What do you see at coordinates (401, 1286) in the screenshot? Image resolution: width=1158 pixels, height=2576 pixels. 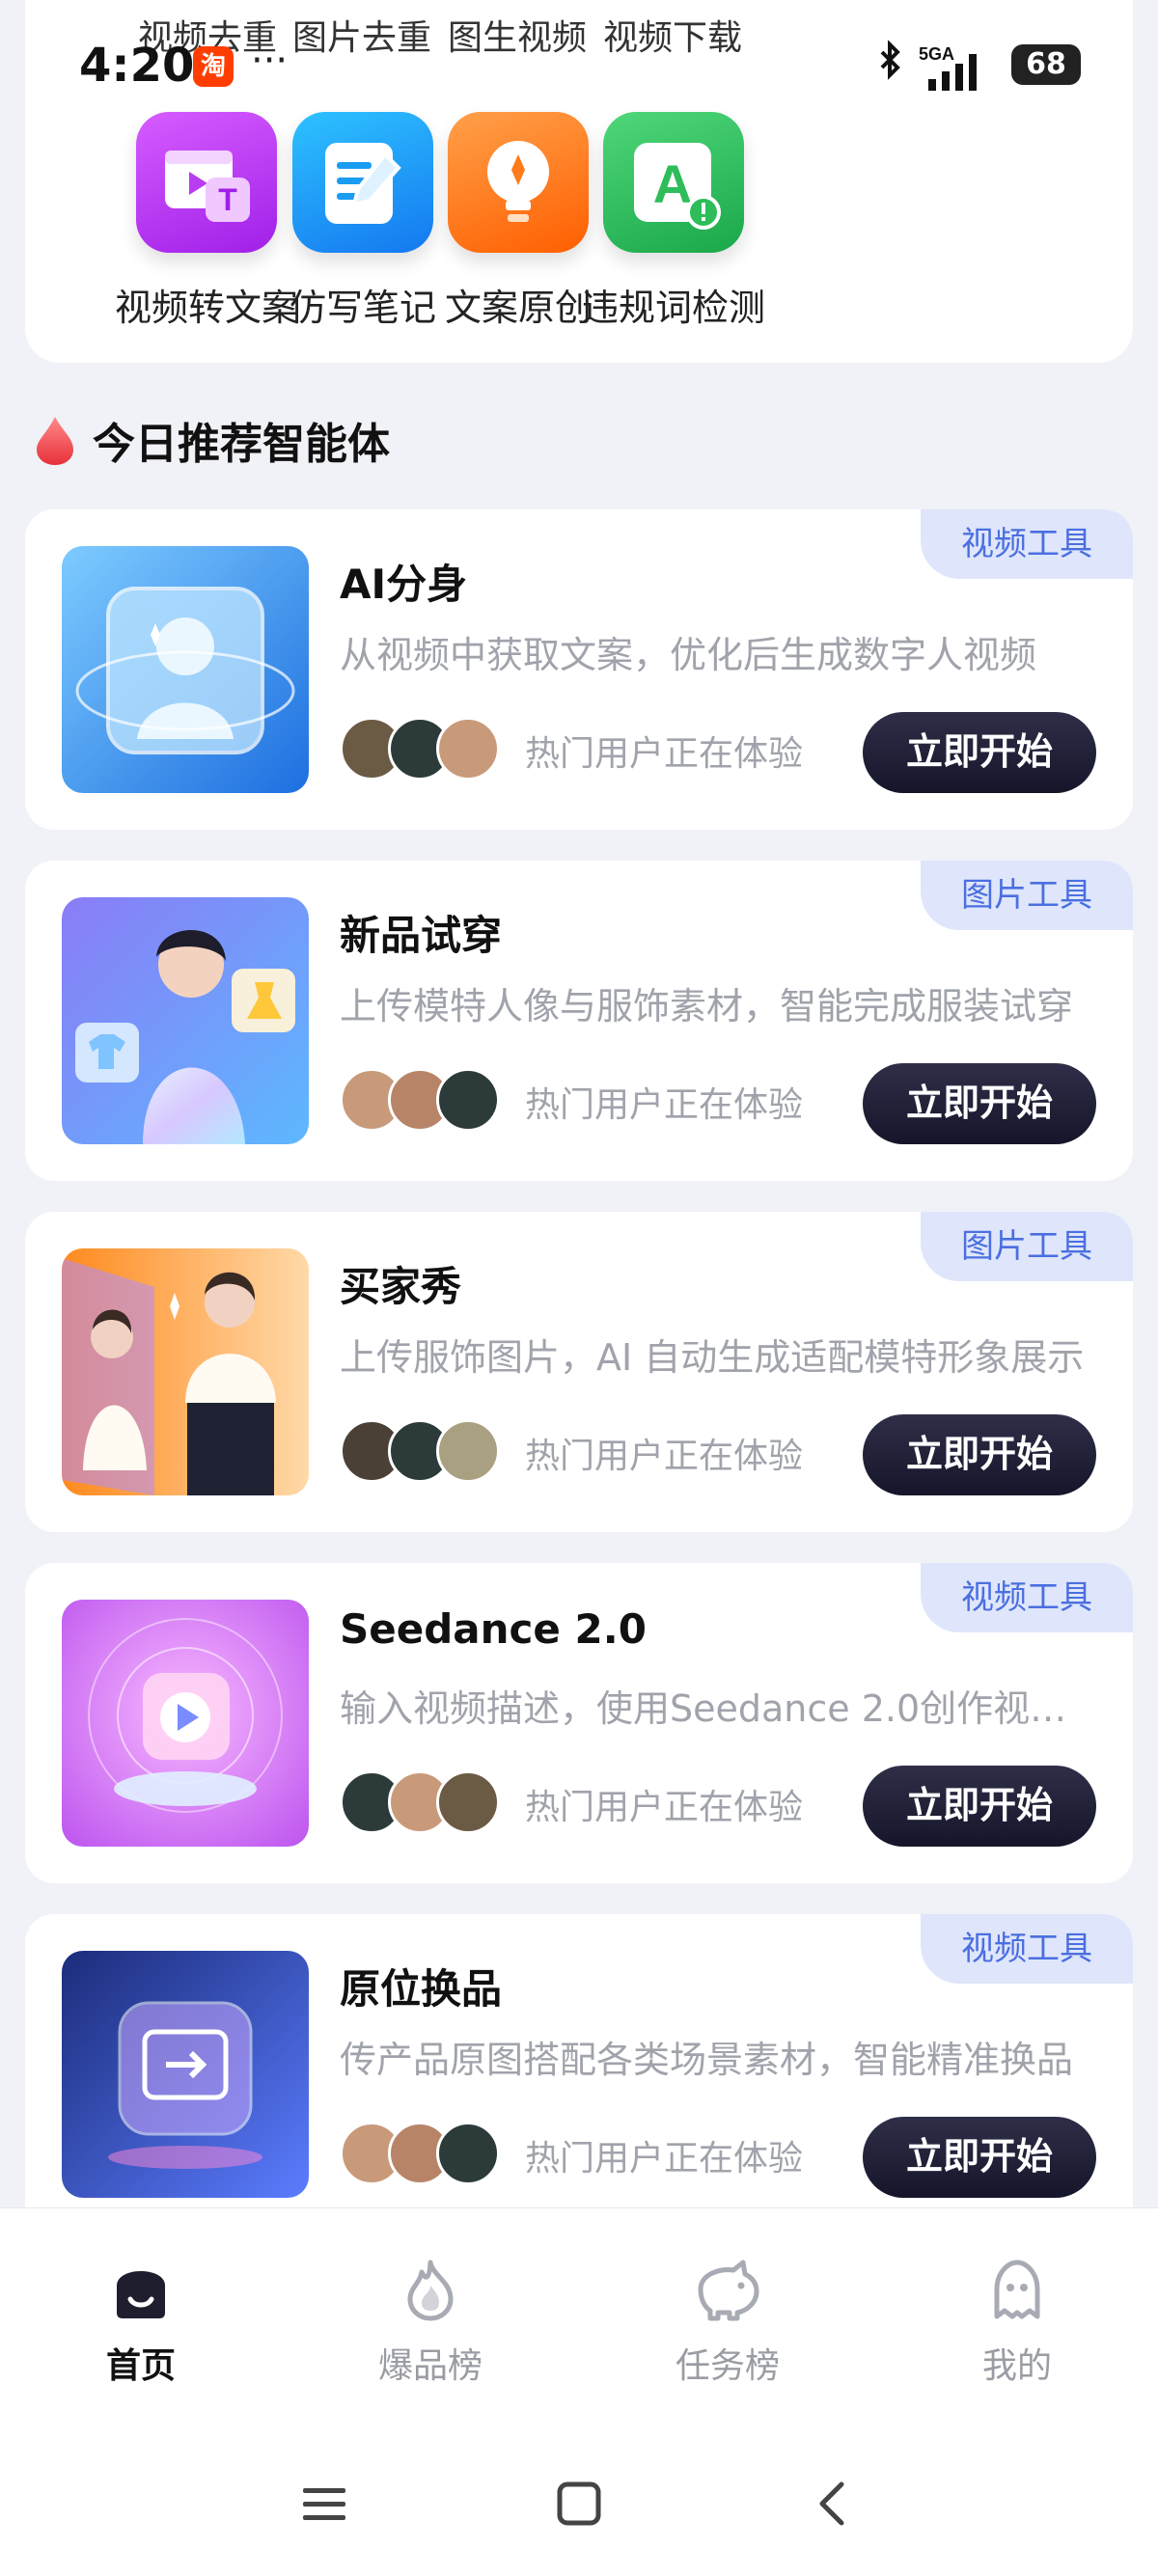 I see `agent-name: 买家秀` at bounding box center [401, 1286].